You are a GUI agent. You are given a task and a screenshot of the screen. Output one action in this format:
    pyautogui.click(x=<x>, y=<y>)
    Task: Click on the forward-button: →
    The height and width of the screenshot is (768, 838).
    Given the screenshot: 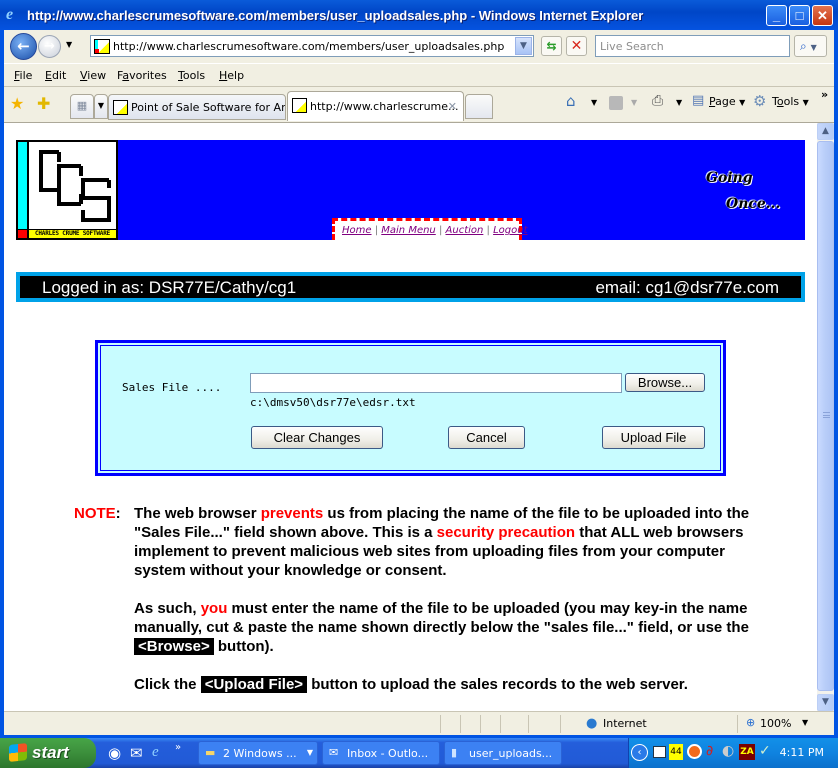 What is the action you would take?
    pyautogui.click(x=49, y=46)
    